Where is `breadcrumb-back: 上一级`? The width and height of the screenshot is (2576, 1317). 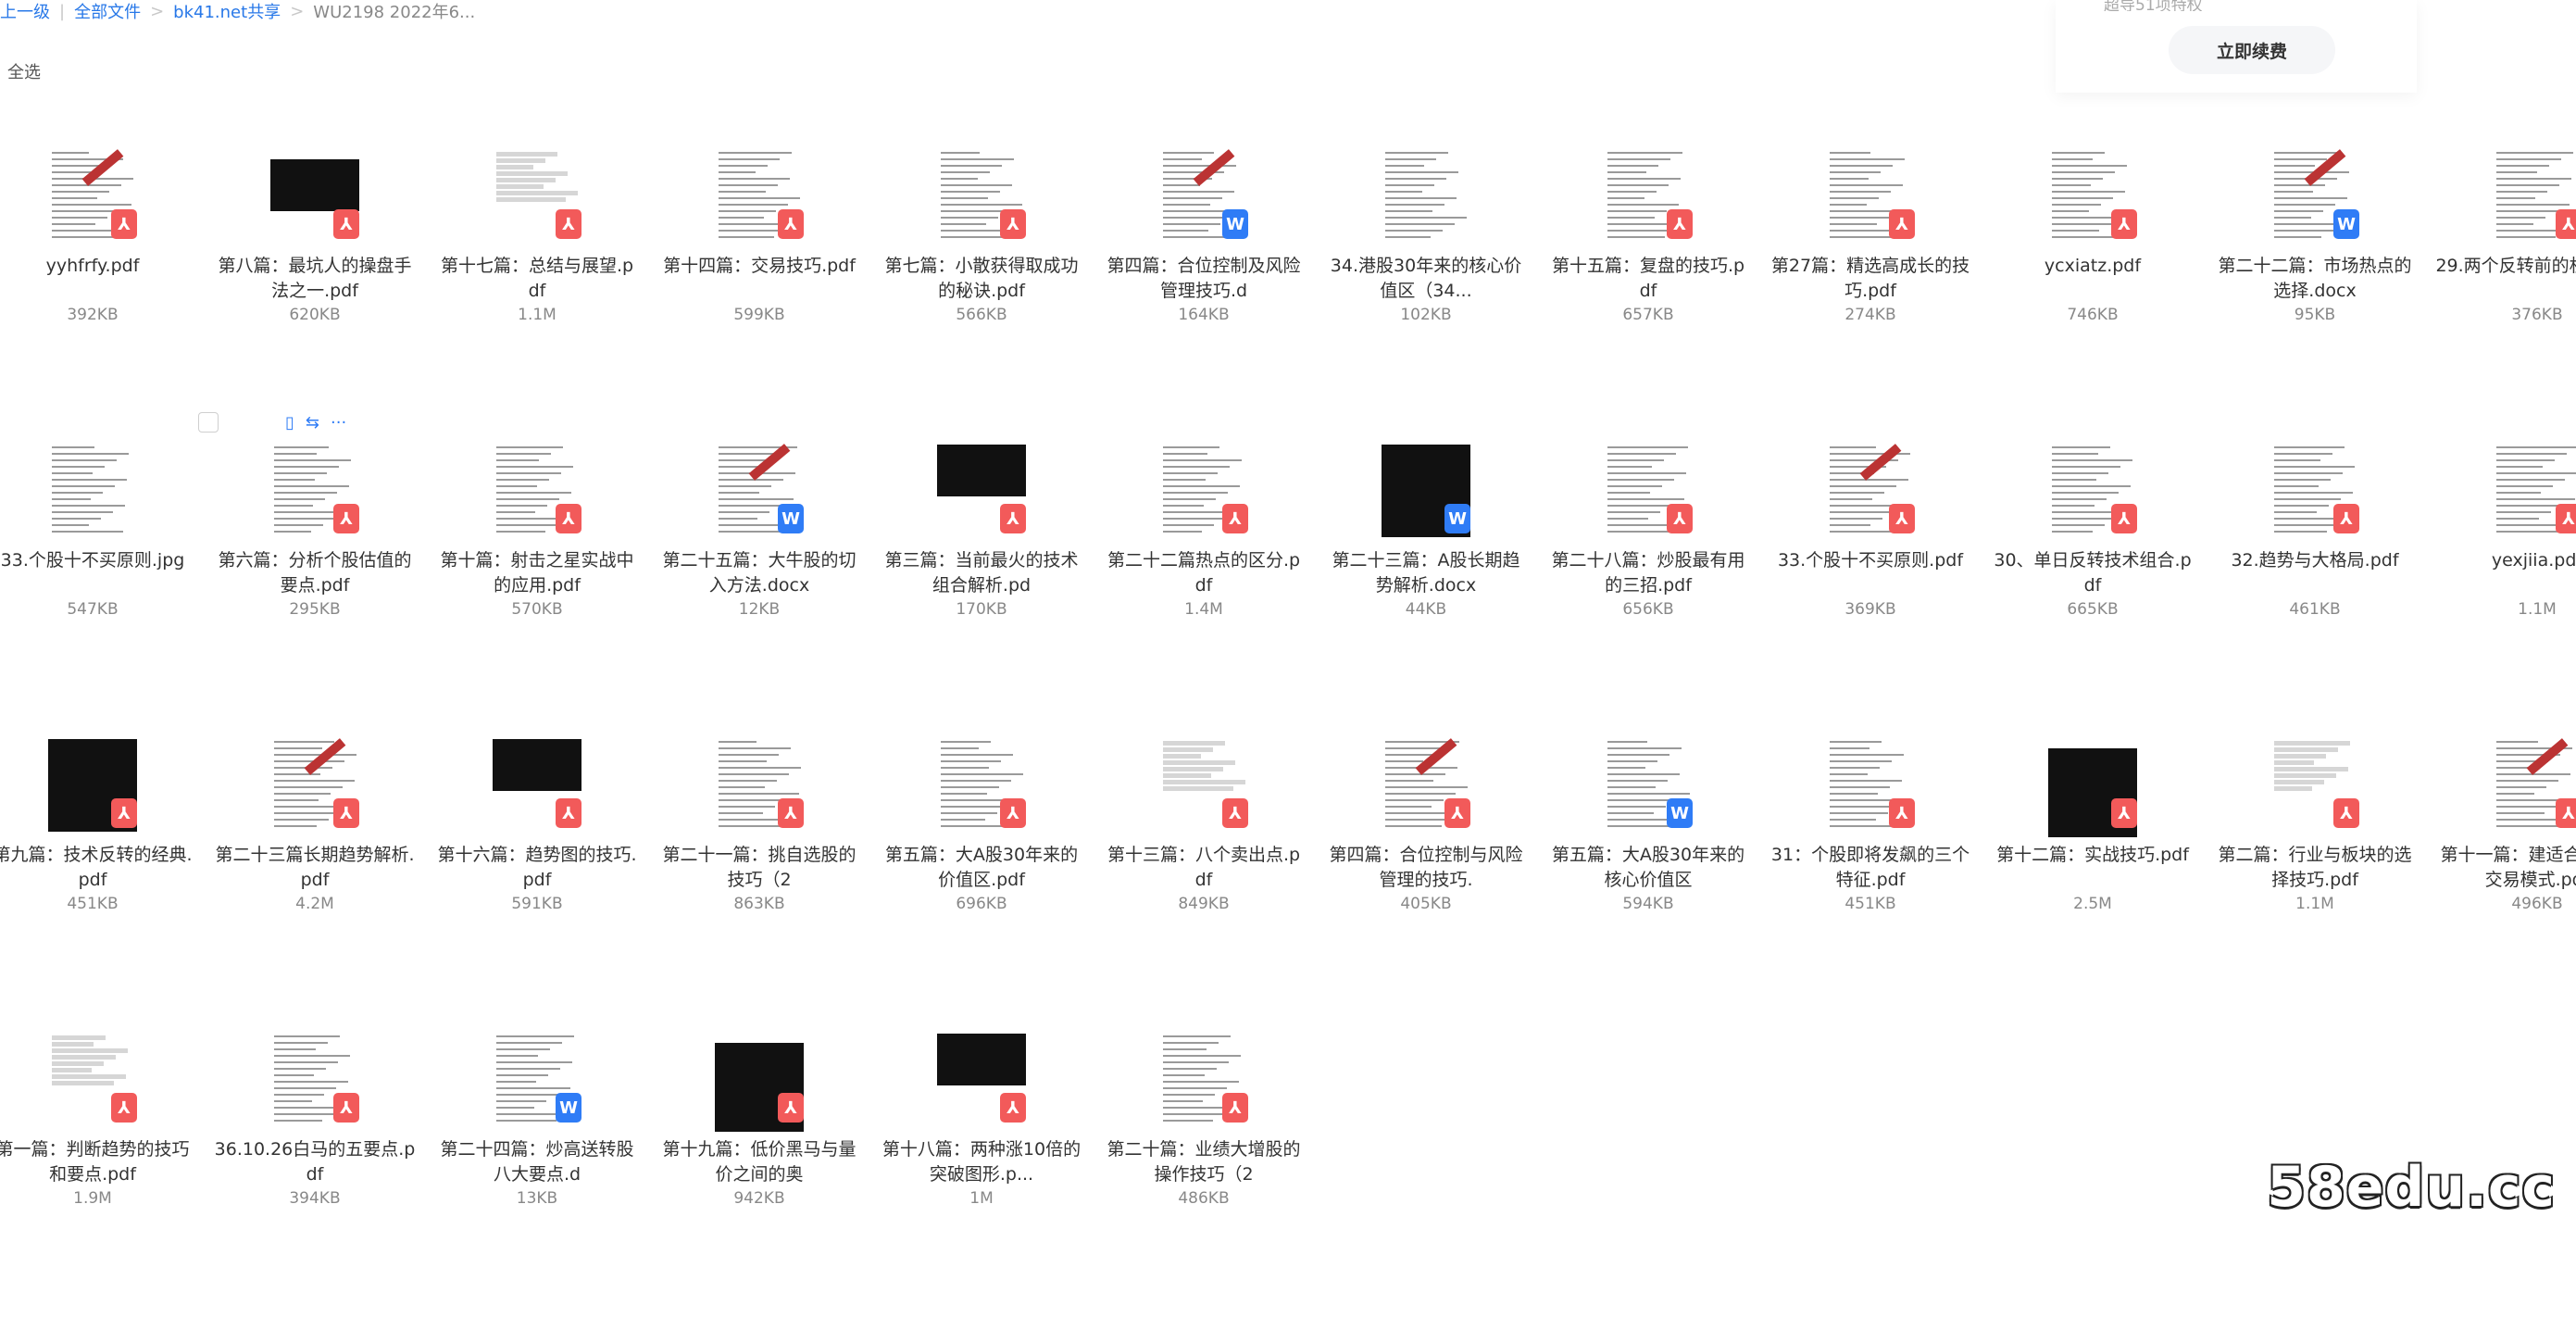 breadcrumb-back: 上一级 is located at coordinates (25, 11).